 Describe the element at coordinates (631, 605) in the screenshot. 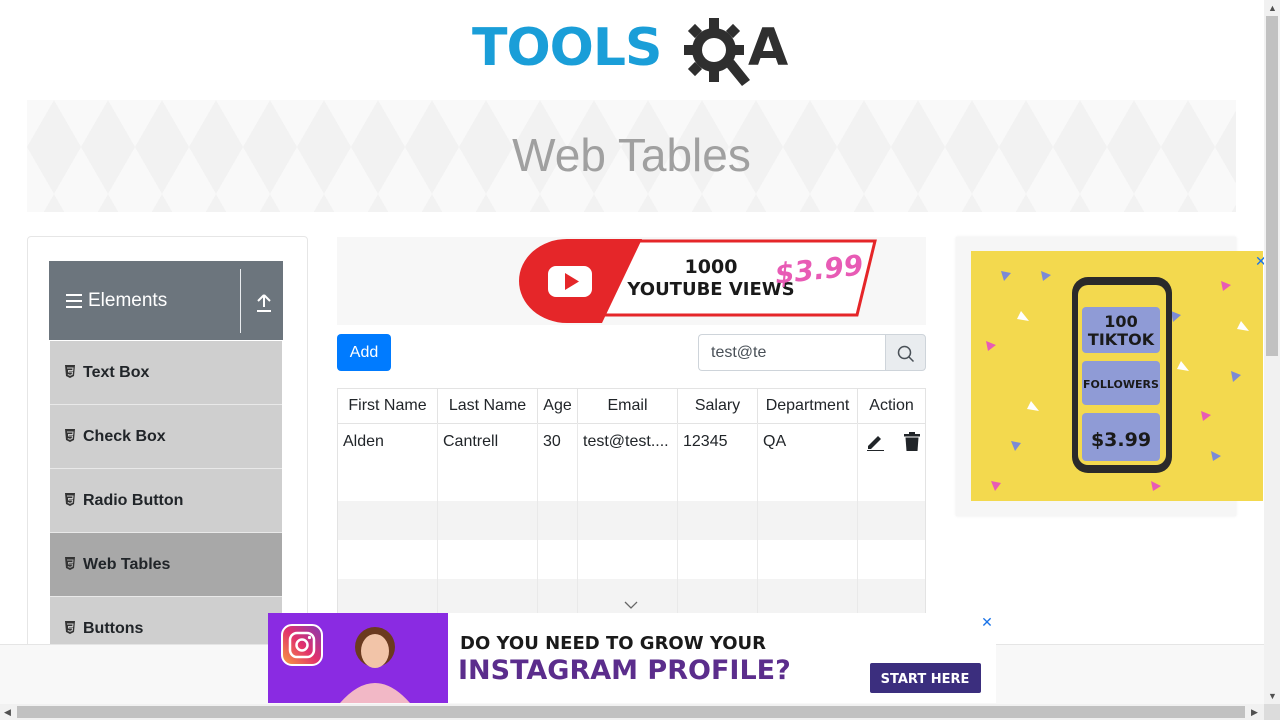

I see `chevron-down-icon` at that location.